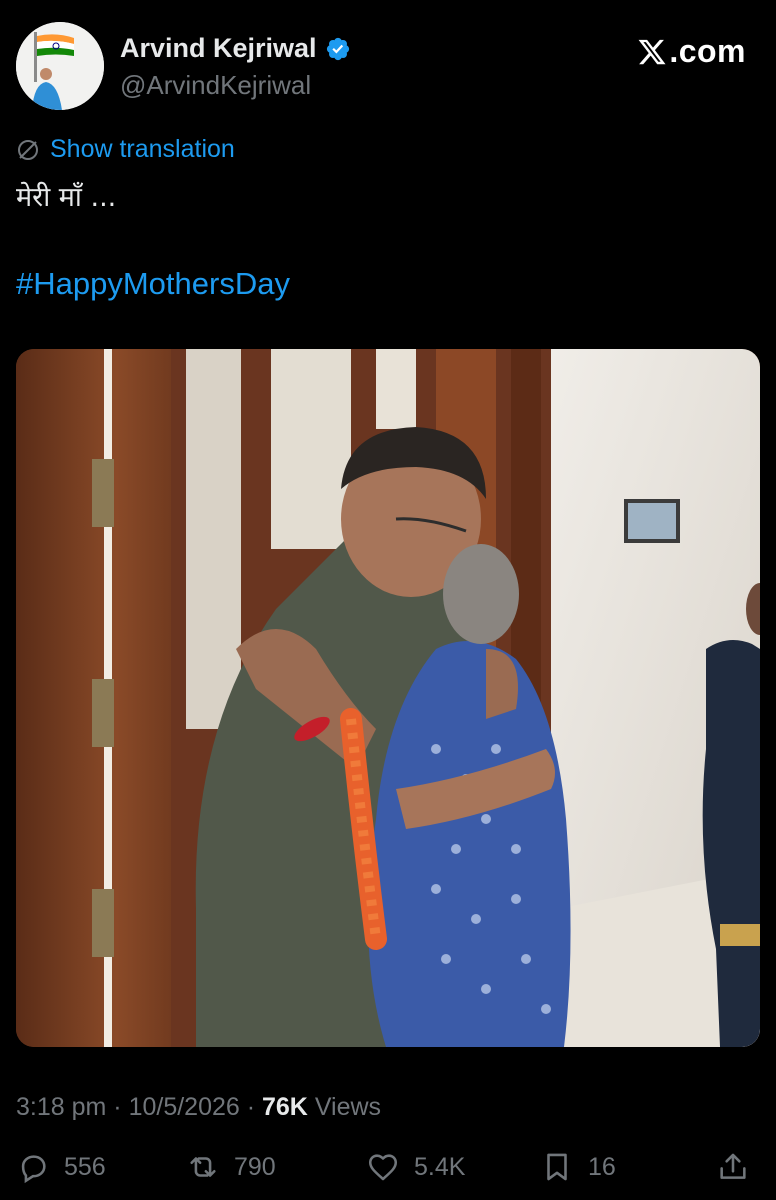 The width and height of the screenshot is (776, 1200). Describe the element at coordinates (85, 1166) in the screenshot. I see `reply-count: 556` at that location.